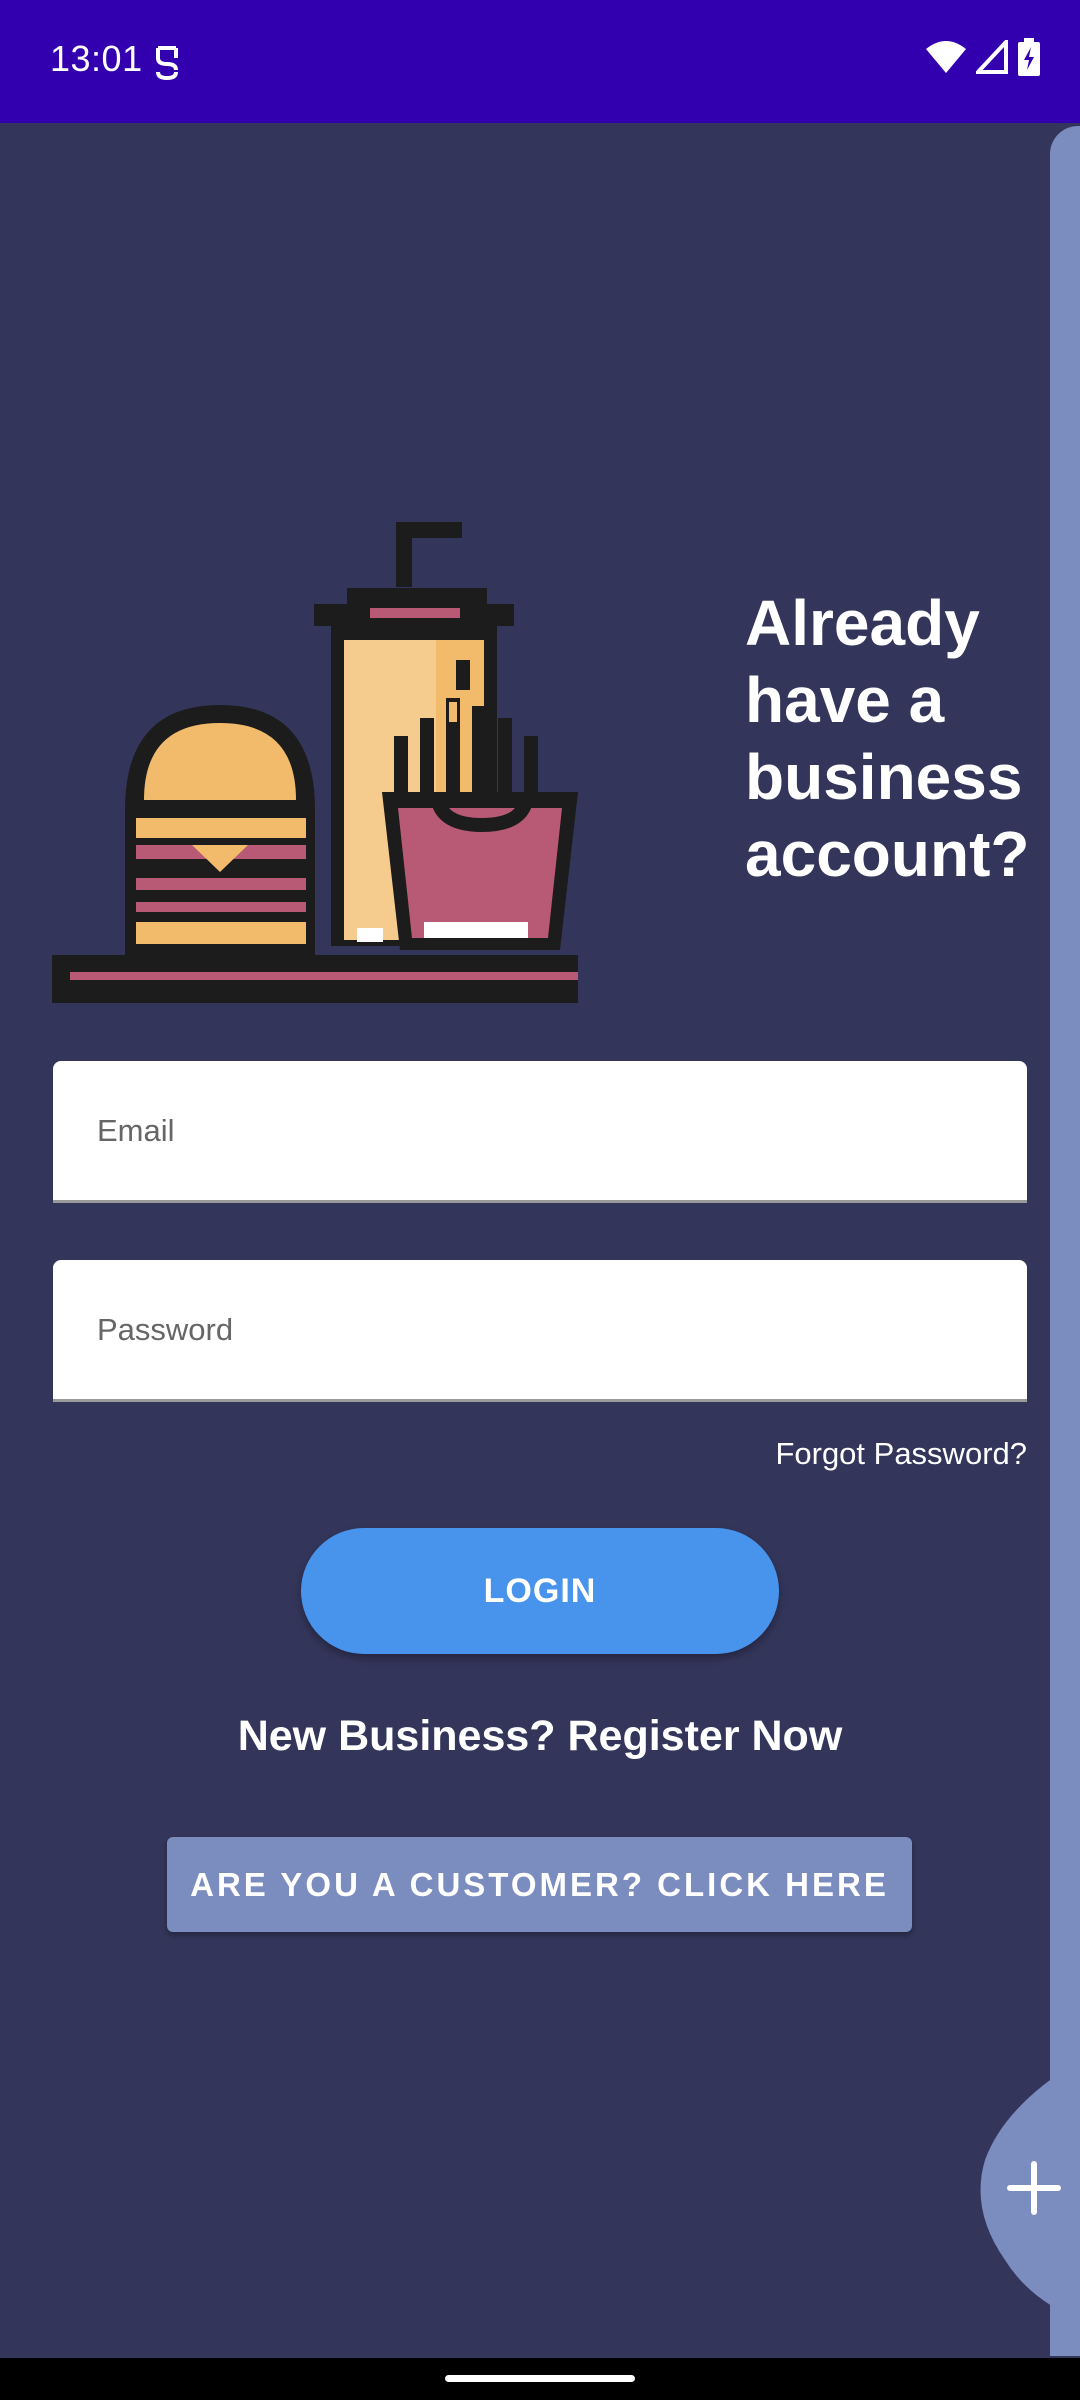 The image size is (1080, 2400). I want to click on headline: Already have a business account?, so click(887, 738).